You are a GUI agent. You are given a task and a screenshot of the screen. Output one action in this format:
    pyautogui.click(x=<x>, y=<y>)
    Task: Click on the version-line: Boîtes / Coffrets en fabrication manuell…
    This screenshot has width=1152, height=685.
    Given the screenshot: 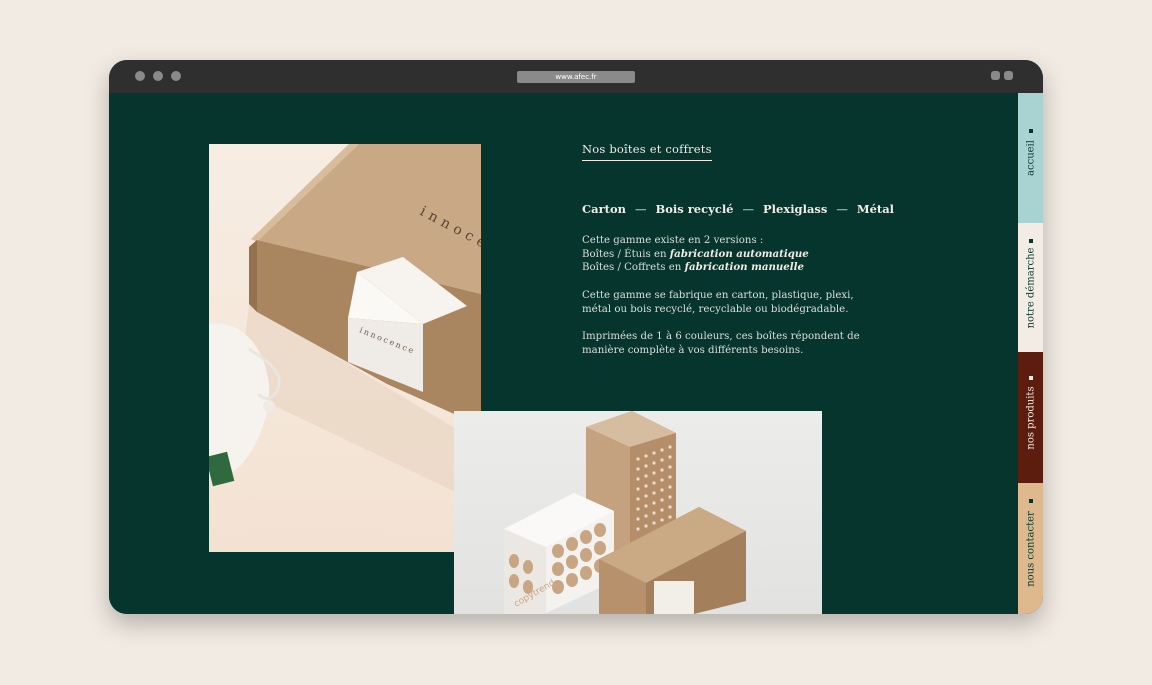 What is the action you would take?
    pyautogui.click(x=693, y=267)
    